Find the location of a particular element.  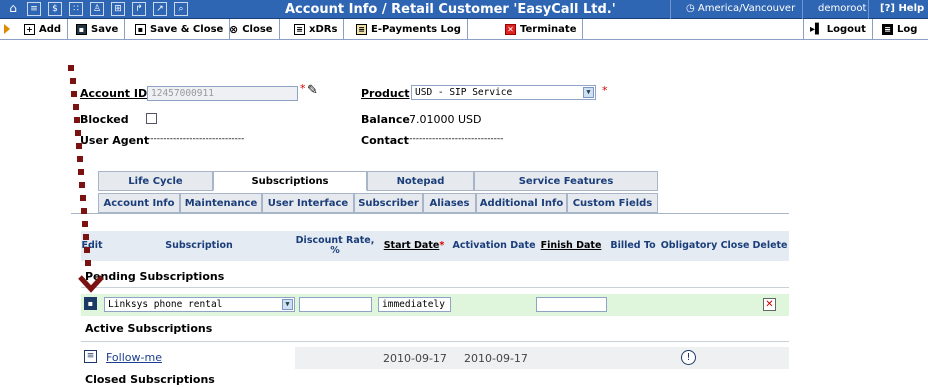

active-finish-cell is located at coordinates (571, 358).